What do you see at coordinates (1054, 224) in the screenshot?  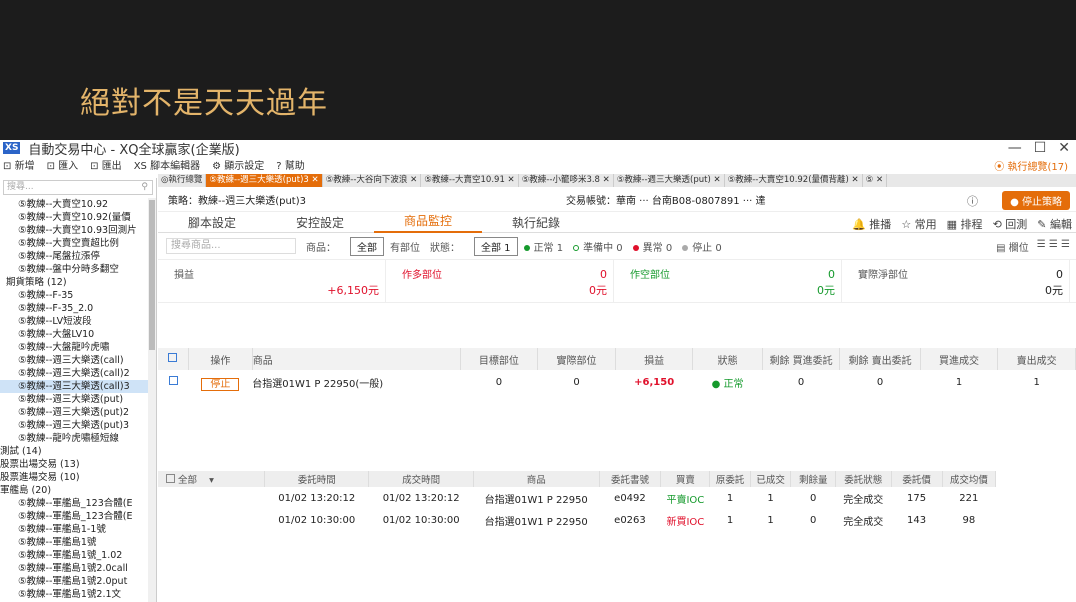 I see `tool-button: ✎ 編輯` at bounding box center [1054, 224].